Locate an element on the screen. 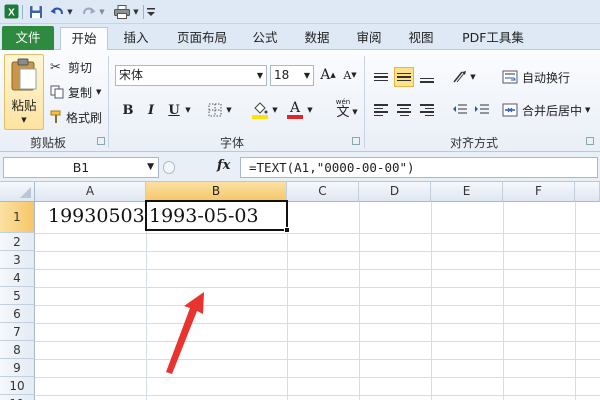 The width and height of the screenshot is (600, 400). font-name-select: 宋体 ▼ is located at coordinates (191, 75).